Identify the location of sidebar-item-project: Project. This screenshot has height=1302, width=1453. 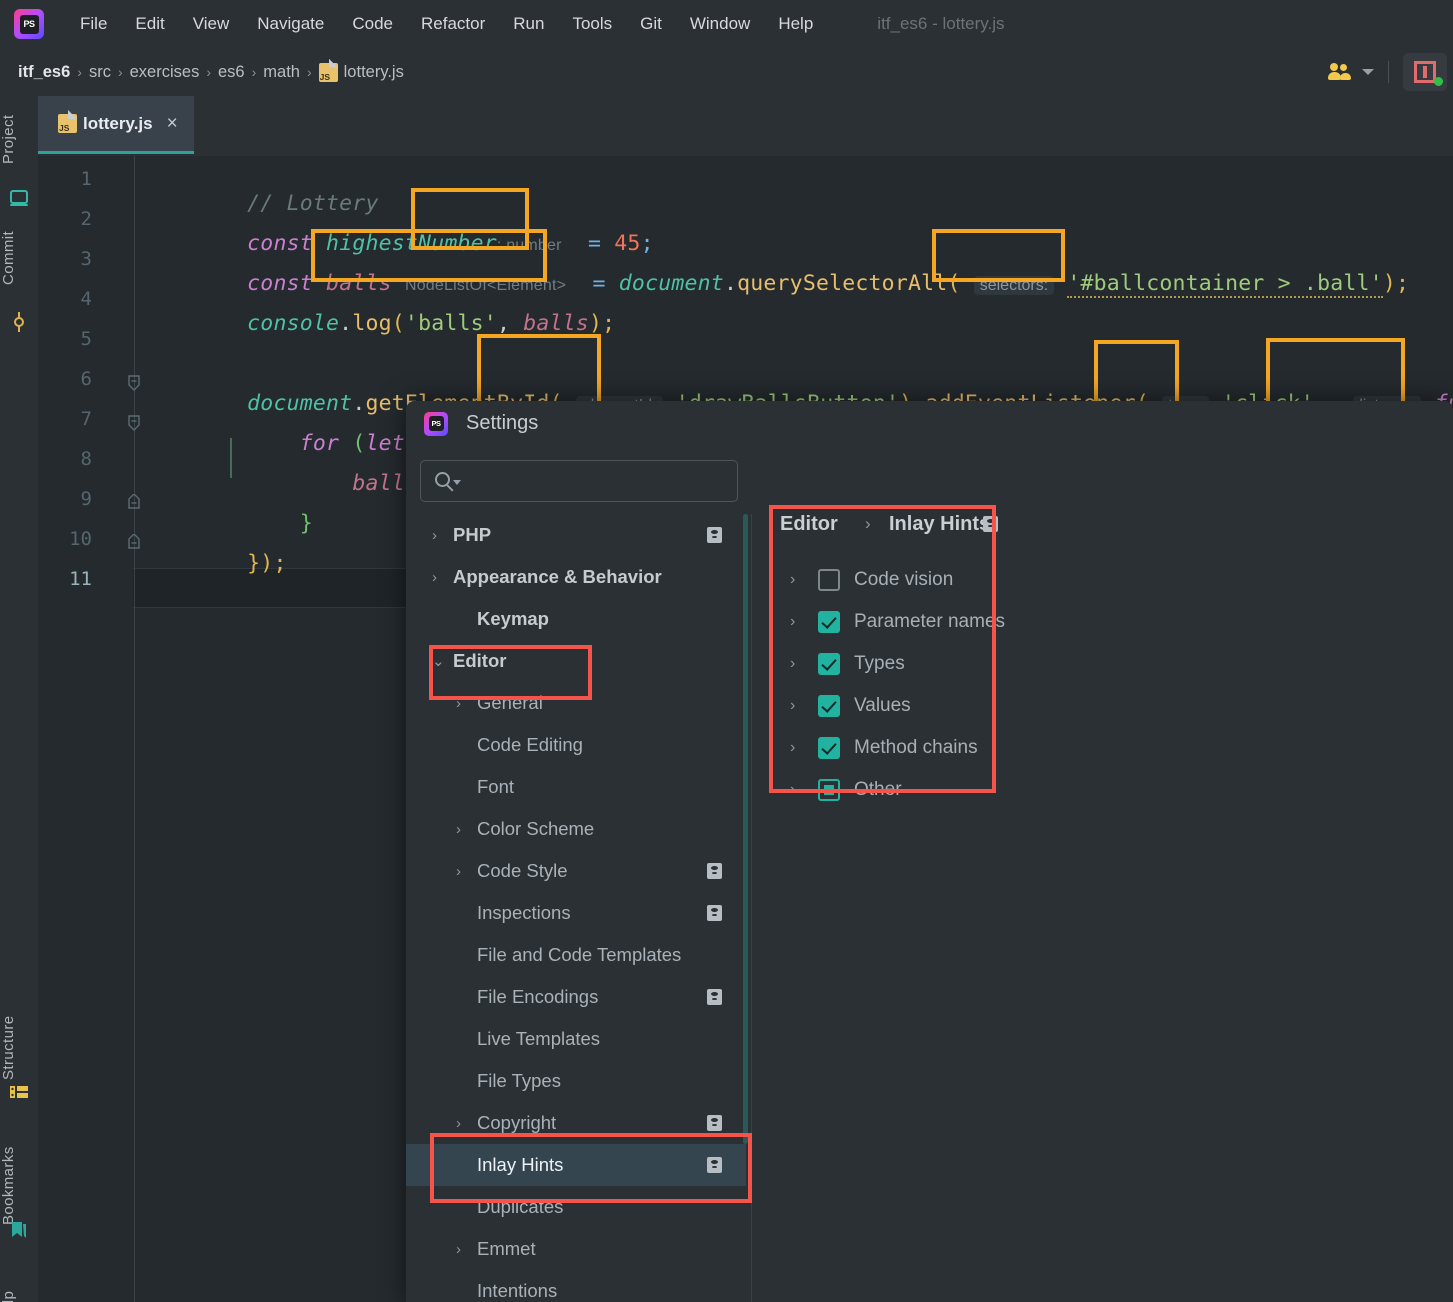
(19, 139).